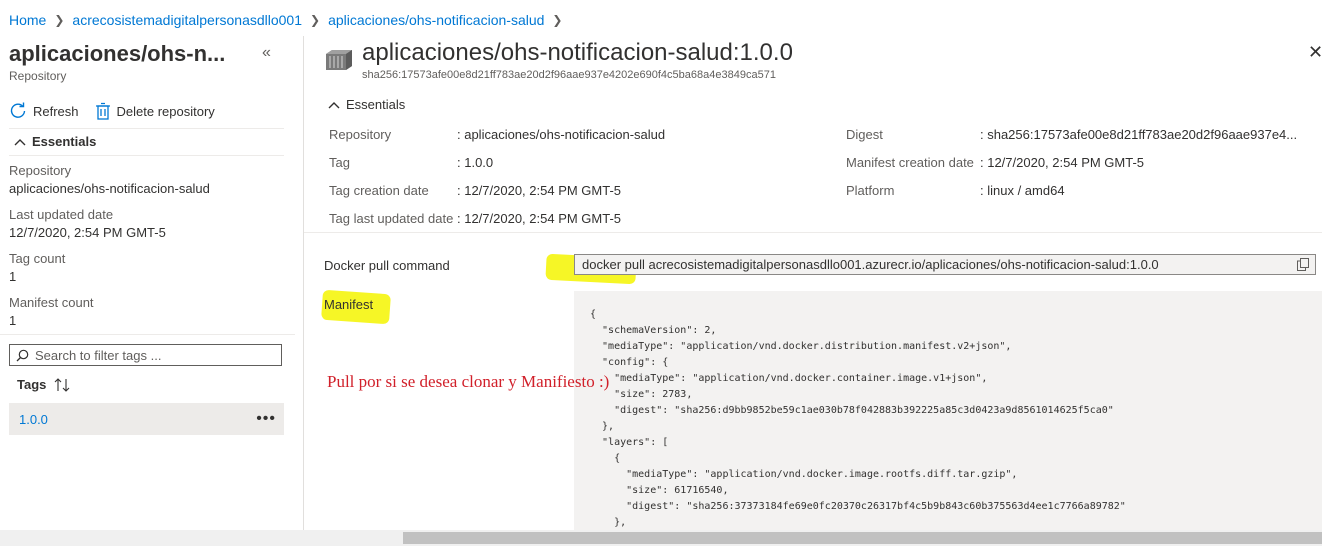 Image resolution: width=1322 pixels, height=554 pixels. What do you see at coordinates (13, 276) in the screenshot?
I see `tag-count-value: 1` at bounding box center [13, 276].